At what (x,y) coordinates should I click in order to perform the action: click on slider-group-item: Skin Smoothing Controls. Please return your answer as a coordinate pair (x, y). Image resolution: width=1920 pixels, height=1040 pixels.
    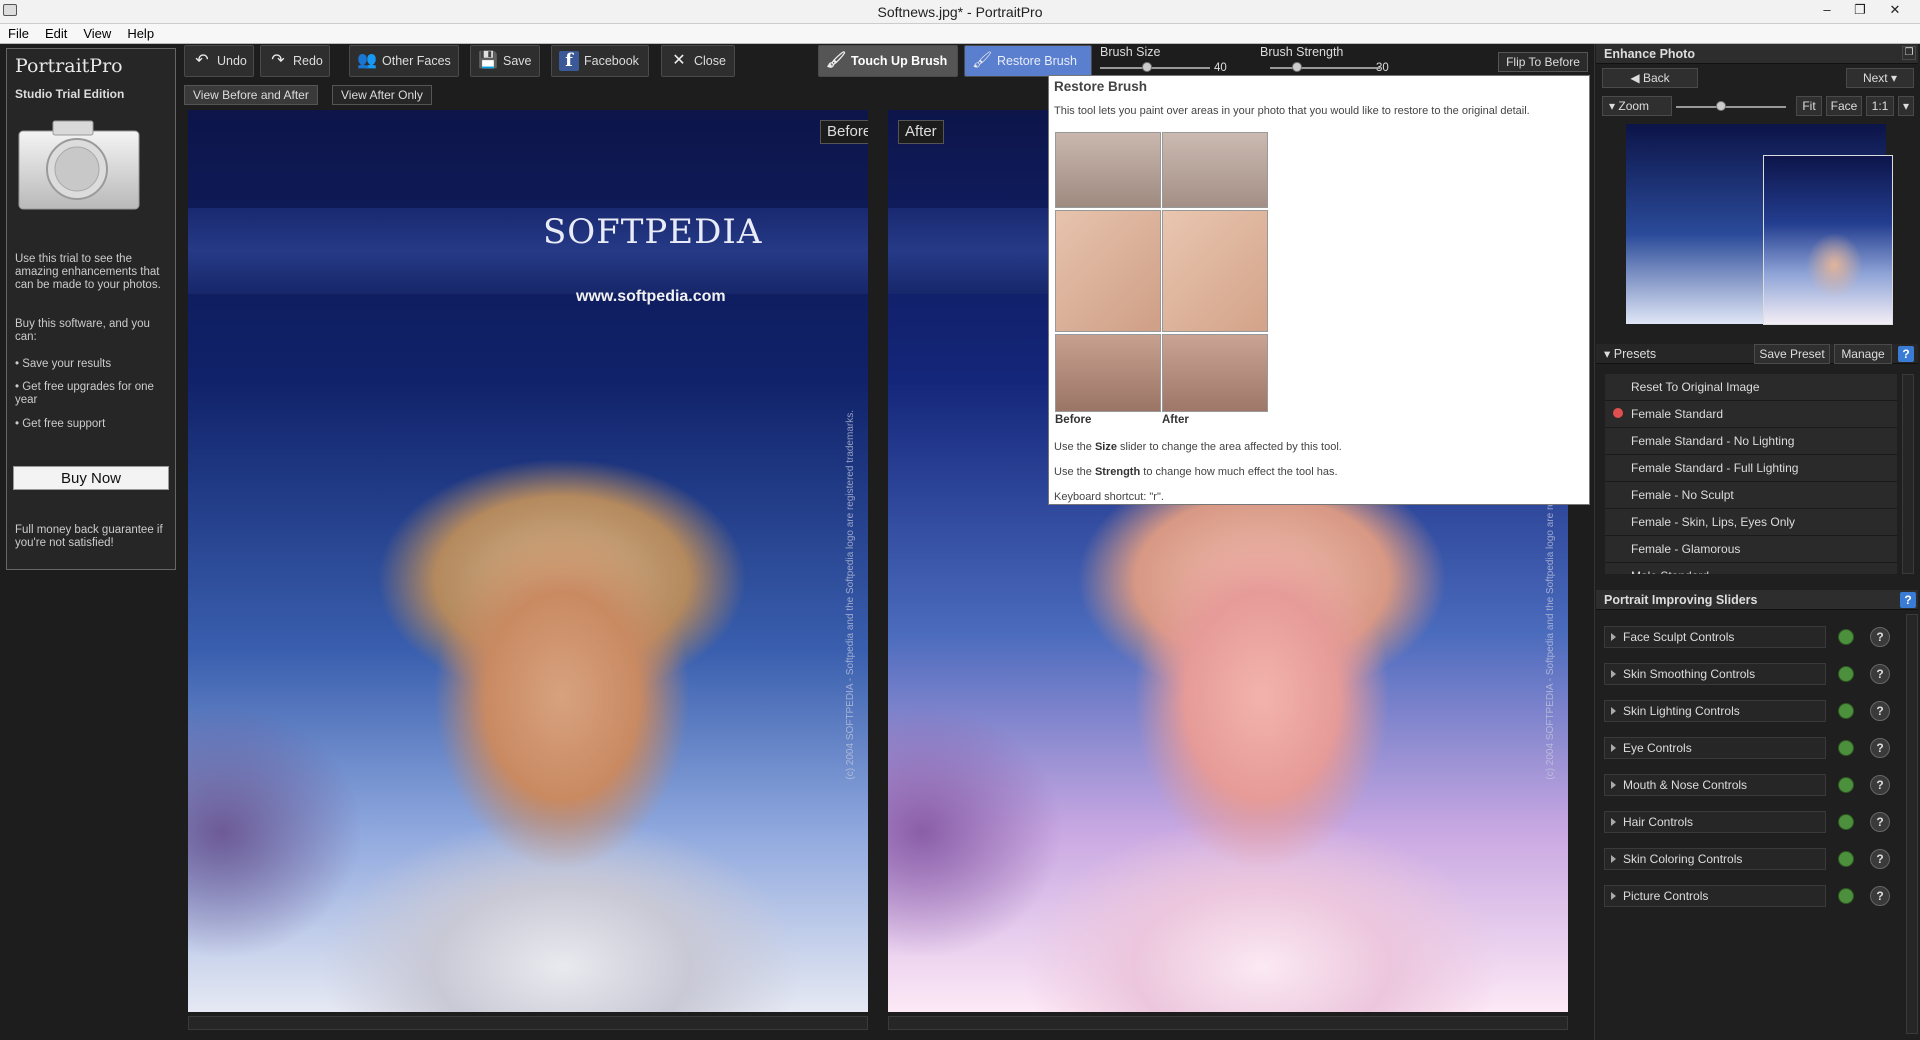
    Looking at the image, I should click on (1715, 674).